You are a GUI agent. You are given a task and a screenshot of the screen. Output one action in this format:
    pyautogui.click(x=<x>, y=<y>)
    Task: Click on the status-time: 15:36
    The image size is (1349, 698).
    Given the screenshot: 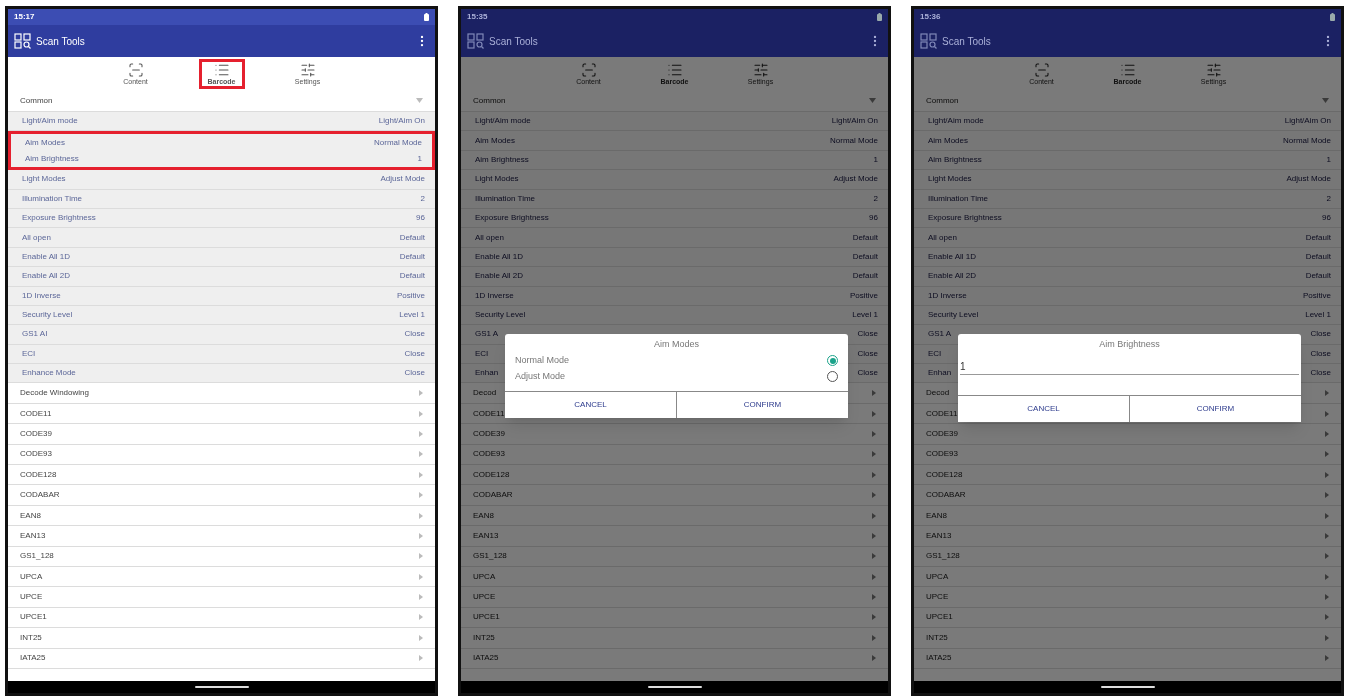 What is the action you would take?
    pyautogui.click(x=930, y=17)
    